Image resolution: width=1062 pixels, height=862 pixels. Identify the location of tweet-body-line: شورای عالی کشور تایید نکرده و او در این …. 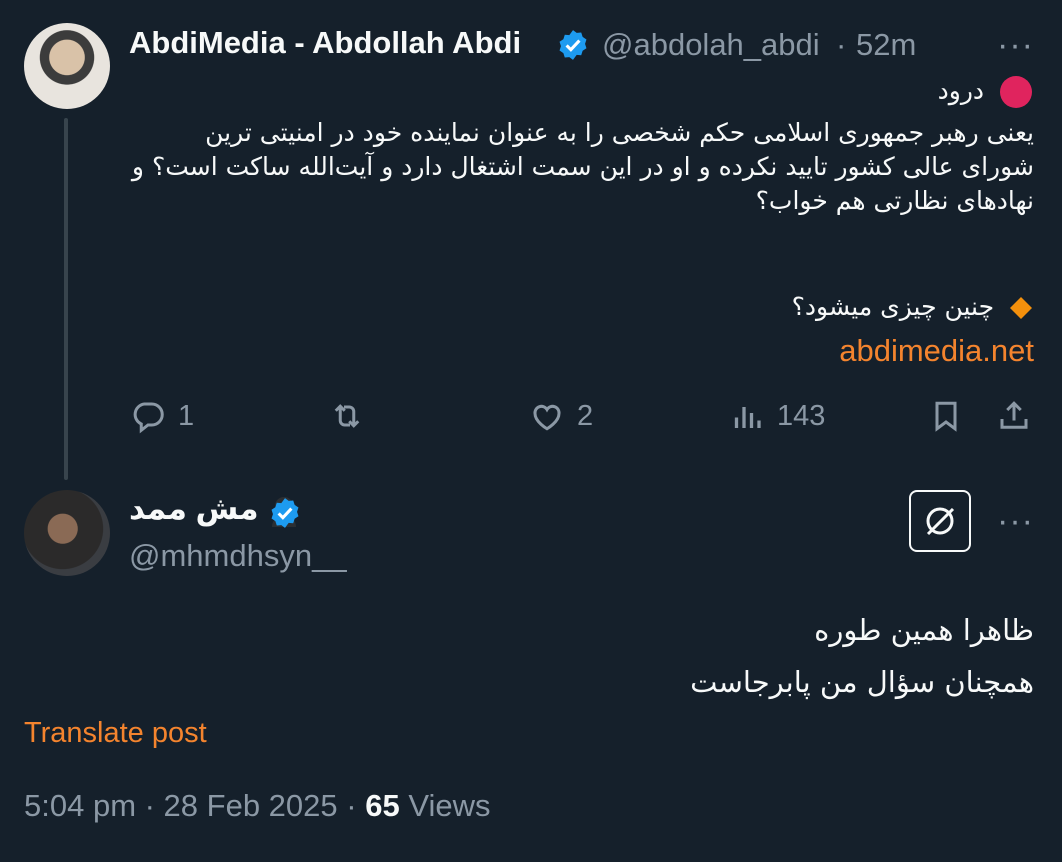
(582, 166).